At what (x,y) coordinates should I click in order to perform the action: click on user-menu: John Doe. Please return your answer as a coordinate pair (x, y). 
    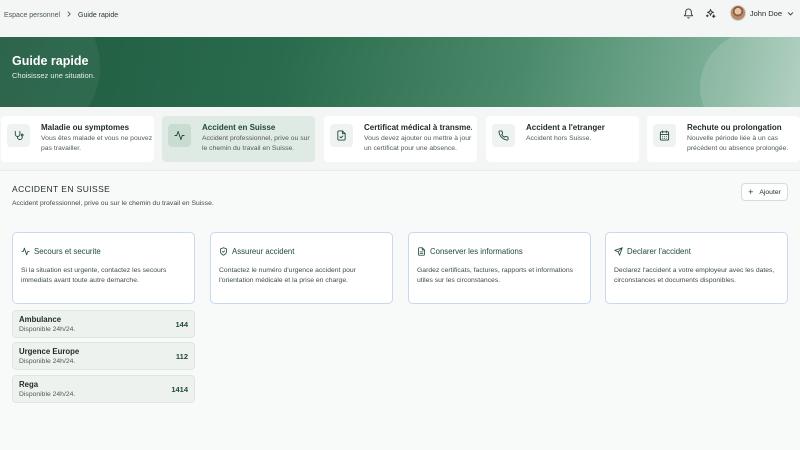
    Looking at the image, I should click on (761, 13).